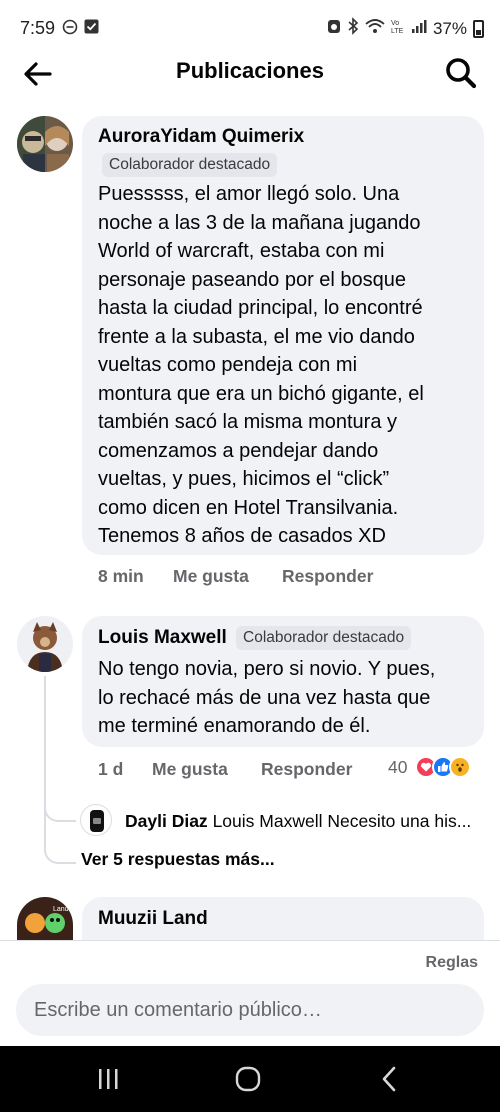  Describe the element at coordinates (242, 536) in the screenshot. I see `comment-line: Tenemos 8 años de casados XD` at that location.